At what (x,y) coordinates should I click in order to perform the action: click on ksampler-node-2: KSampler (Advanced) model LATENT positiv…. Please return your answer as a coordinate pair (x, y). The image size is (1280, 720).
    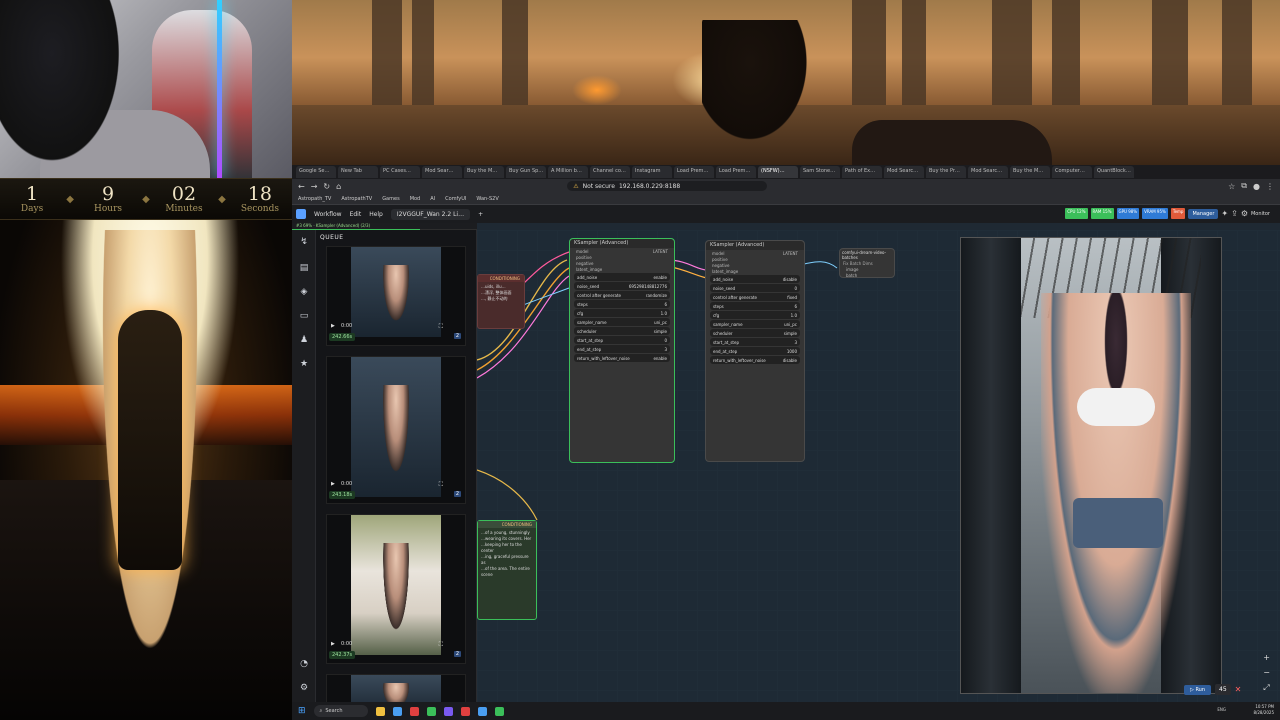
    Looking at the image, I should click on (755, 351).